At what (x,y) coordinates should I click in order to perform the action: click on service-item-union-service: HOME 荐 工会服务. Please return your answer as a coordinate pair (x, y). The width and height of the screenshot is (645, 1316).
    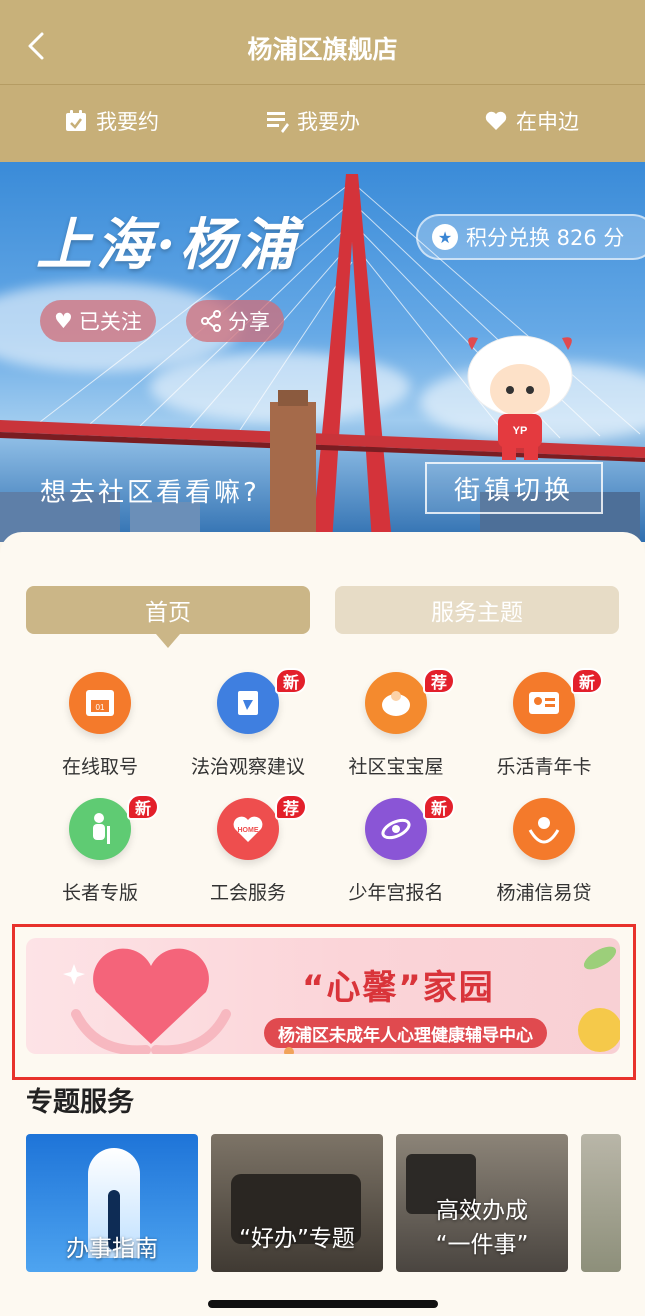
    Looking at the image, I should click on (248, 849).